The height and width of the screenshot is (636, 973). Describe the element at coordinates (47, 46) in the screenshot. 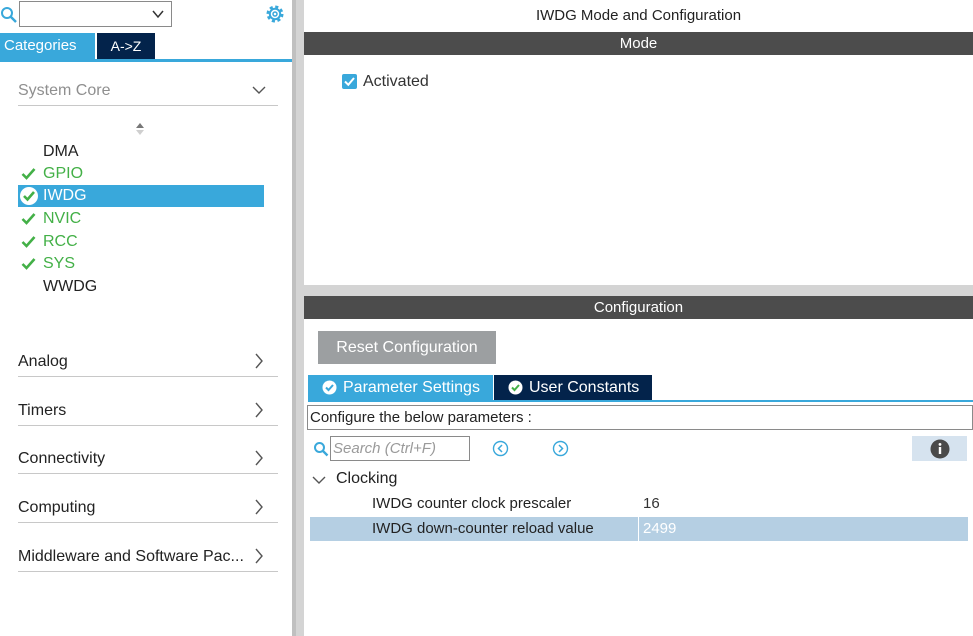

I see `tab-categories: Categories` at that location.